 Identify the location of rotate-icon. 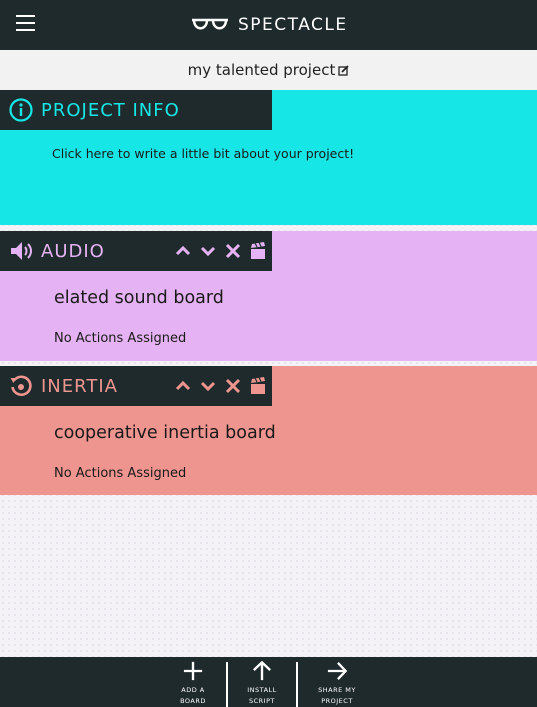
(21, 386).